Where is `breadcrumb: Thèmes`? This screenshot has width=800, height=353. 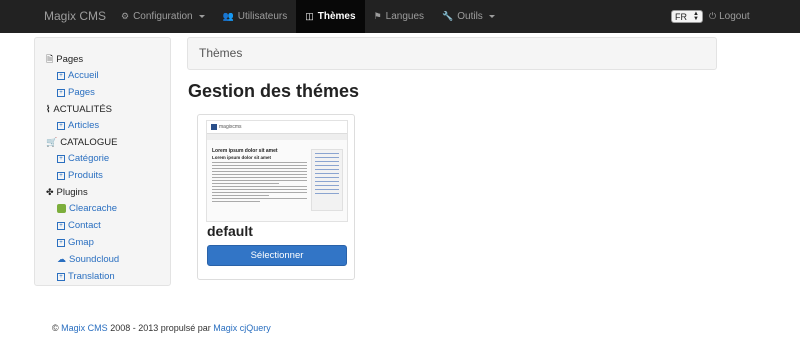 breadcrumb: Thèmes is located at coordinates (452, 53).